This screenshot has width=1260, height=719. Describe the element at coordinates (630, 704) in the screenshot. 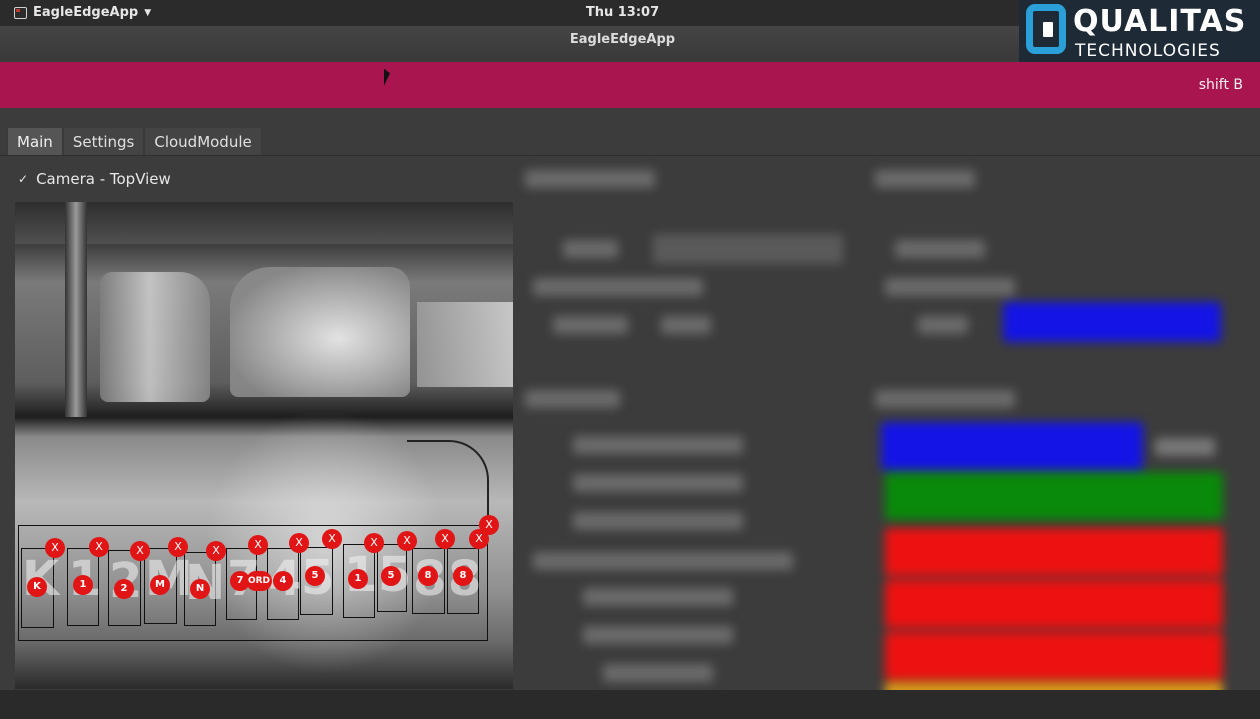

I see `bottom-strip` at that location.